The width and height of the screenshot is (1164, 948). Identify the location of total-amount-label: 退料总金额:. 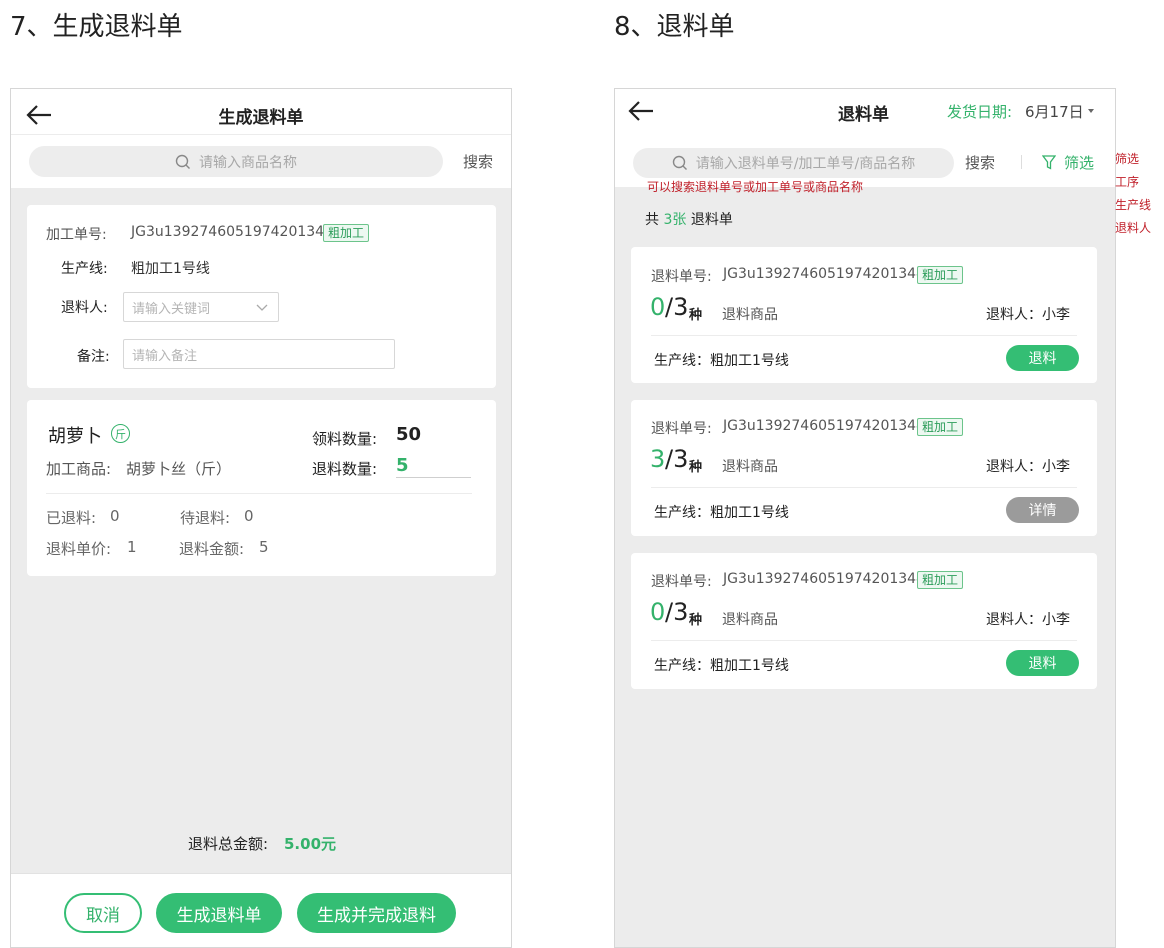
(228, 844).